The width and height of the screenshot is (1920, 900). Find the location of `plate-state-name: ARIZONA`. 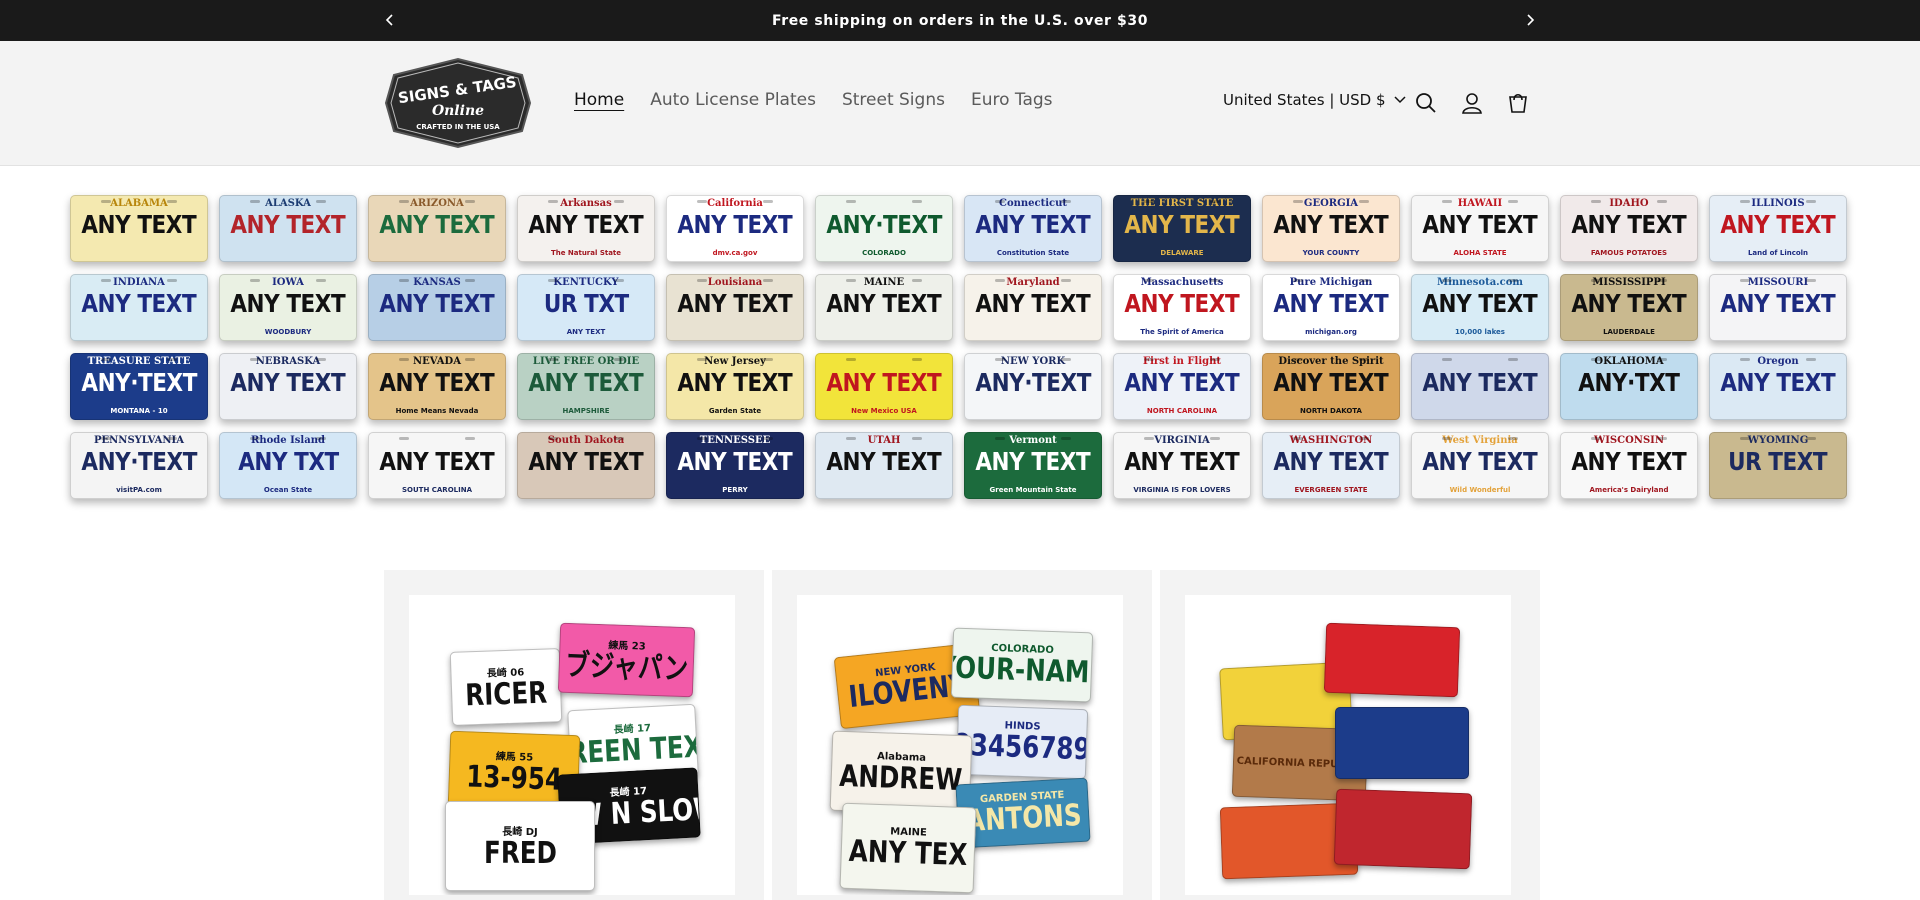

plate-state-name: ARIZONA is located at coordinates (437, 203).